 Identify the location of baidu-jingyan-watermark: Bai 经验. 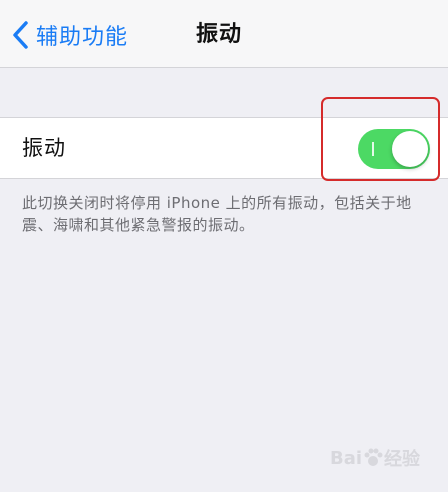
(375, 458).